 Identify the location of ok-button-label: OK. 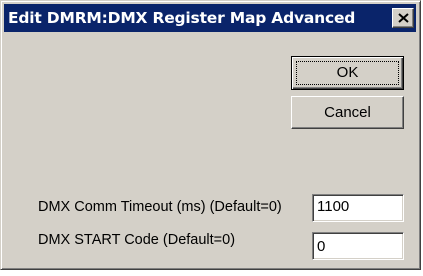
(347, 72).